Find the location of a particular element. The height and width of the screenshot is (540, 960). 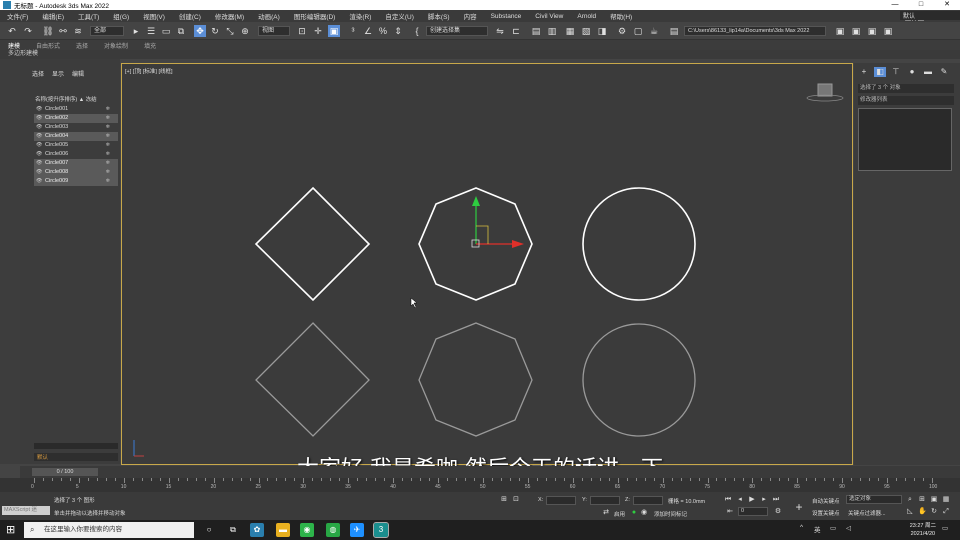

play-icon: ▶ is located at coordinates (752, 500).